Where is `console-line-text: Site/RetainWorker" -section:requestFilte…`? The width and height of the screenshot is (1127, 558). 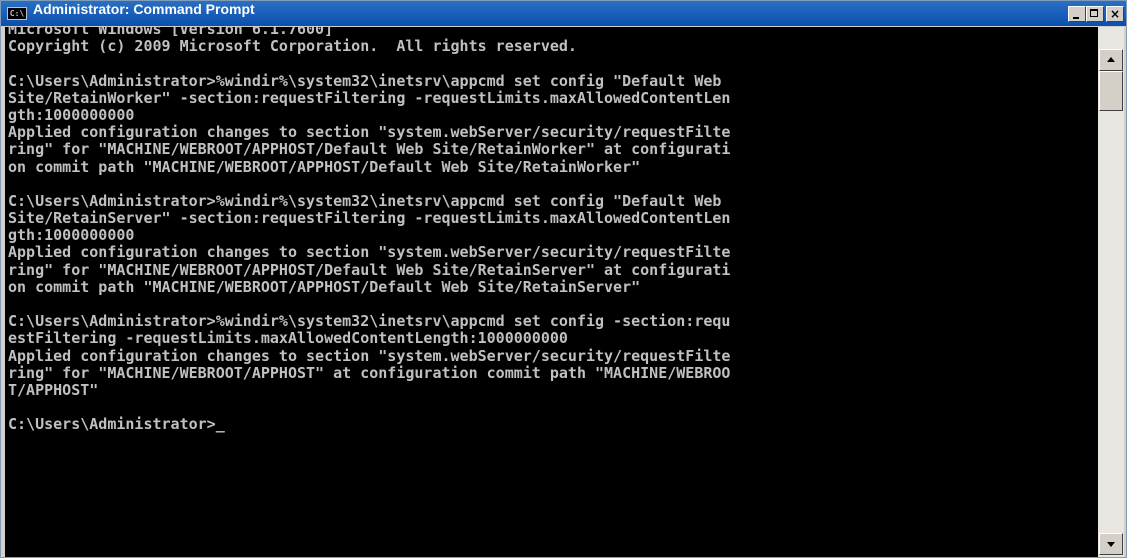
console-line-text: Site/RetainWorker" -section:requestFilte… is located at coordinates (369, 97).